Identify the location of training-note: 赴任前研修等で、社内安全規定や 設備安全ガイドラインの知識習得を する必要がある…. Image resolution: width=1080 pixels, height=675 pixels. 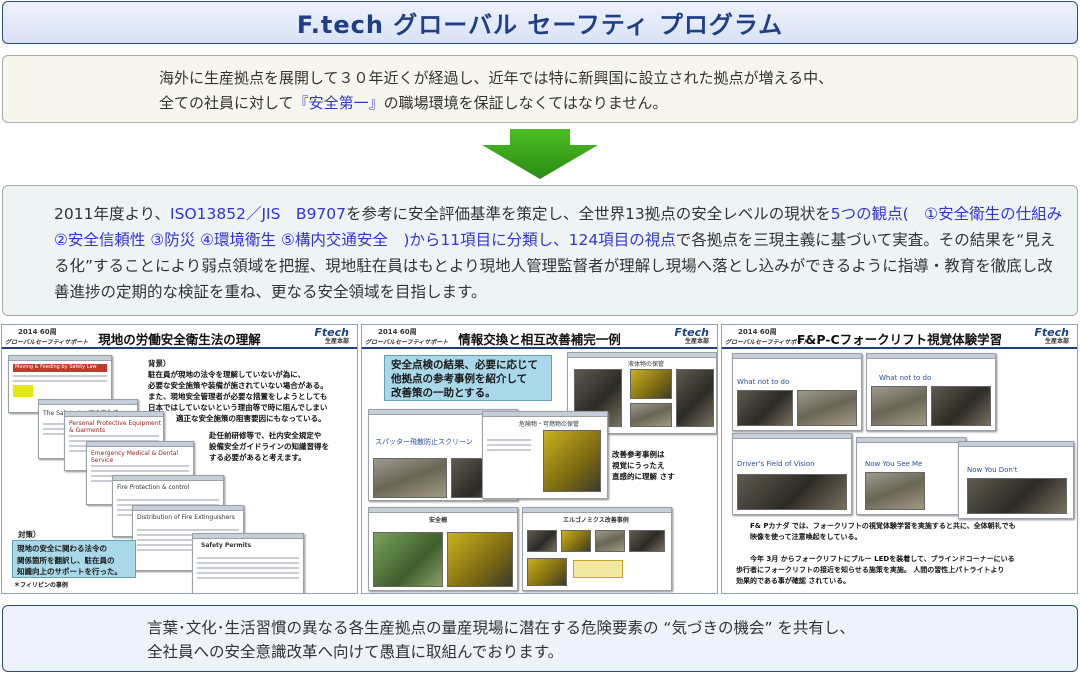
(269, 446).